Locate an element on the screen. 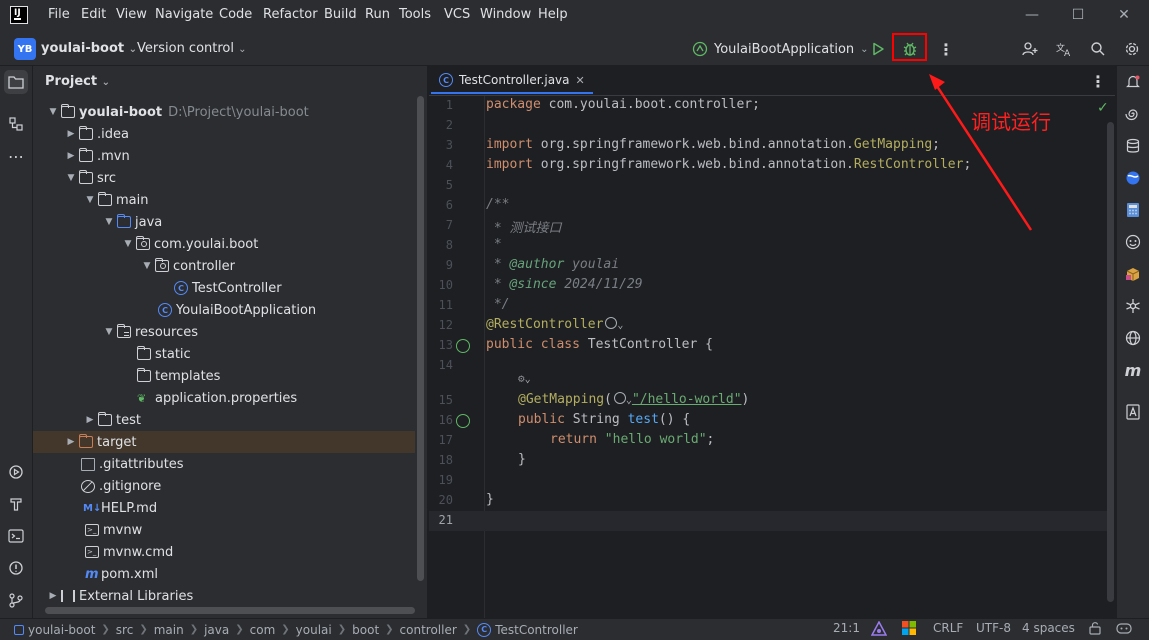 This screenshot has width=1149, height=640. breadcrumb-item: main is located at coordinates (169, 630).